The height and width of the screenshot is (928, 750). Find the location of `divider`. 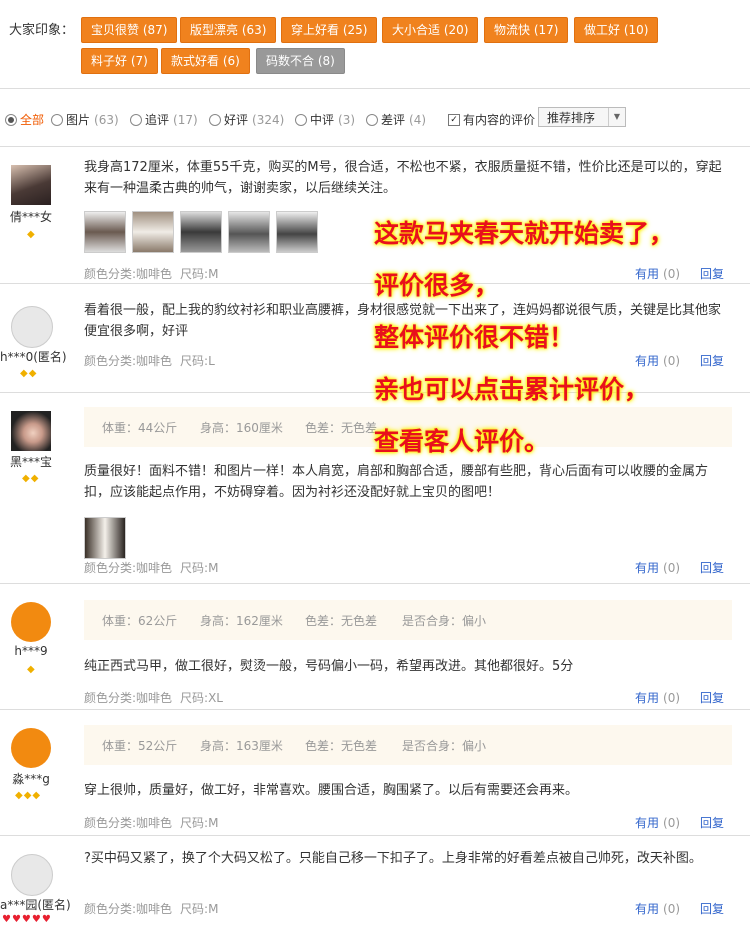

divider is located at coordinates (375, 88).